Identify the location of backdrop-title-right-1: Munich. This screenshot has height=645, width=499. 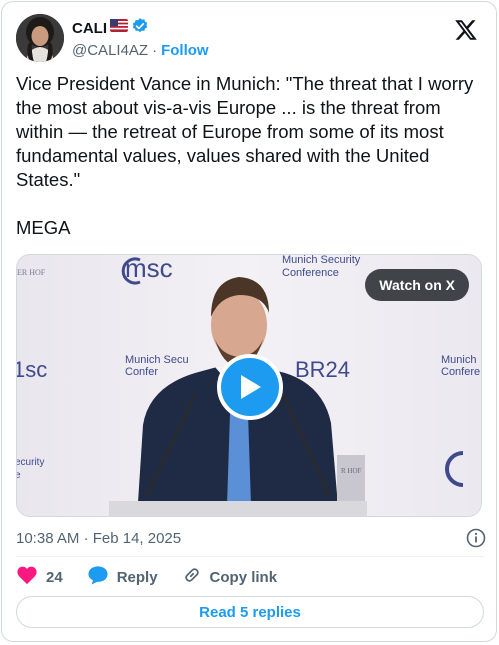
(458, 360).